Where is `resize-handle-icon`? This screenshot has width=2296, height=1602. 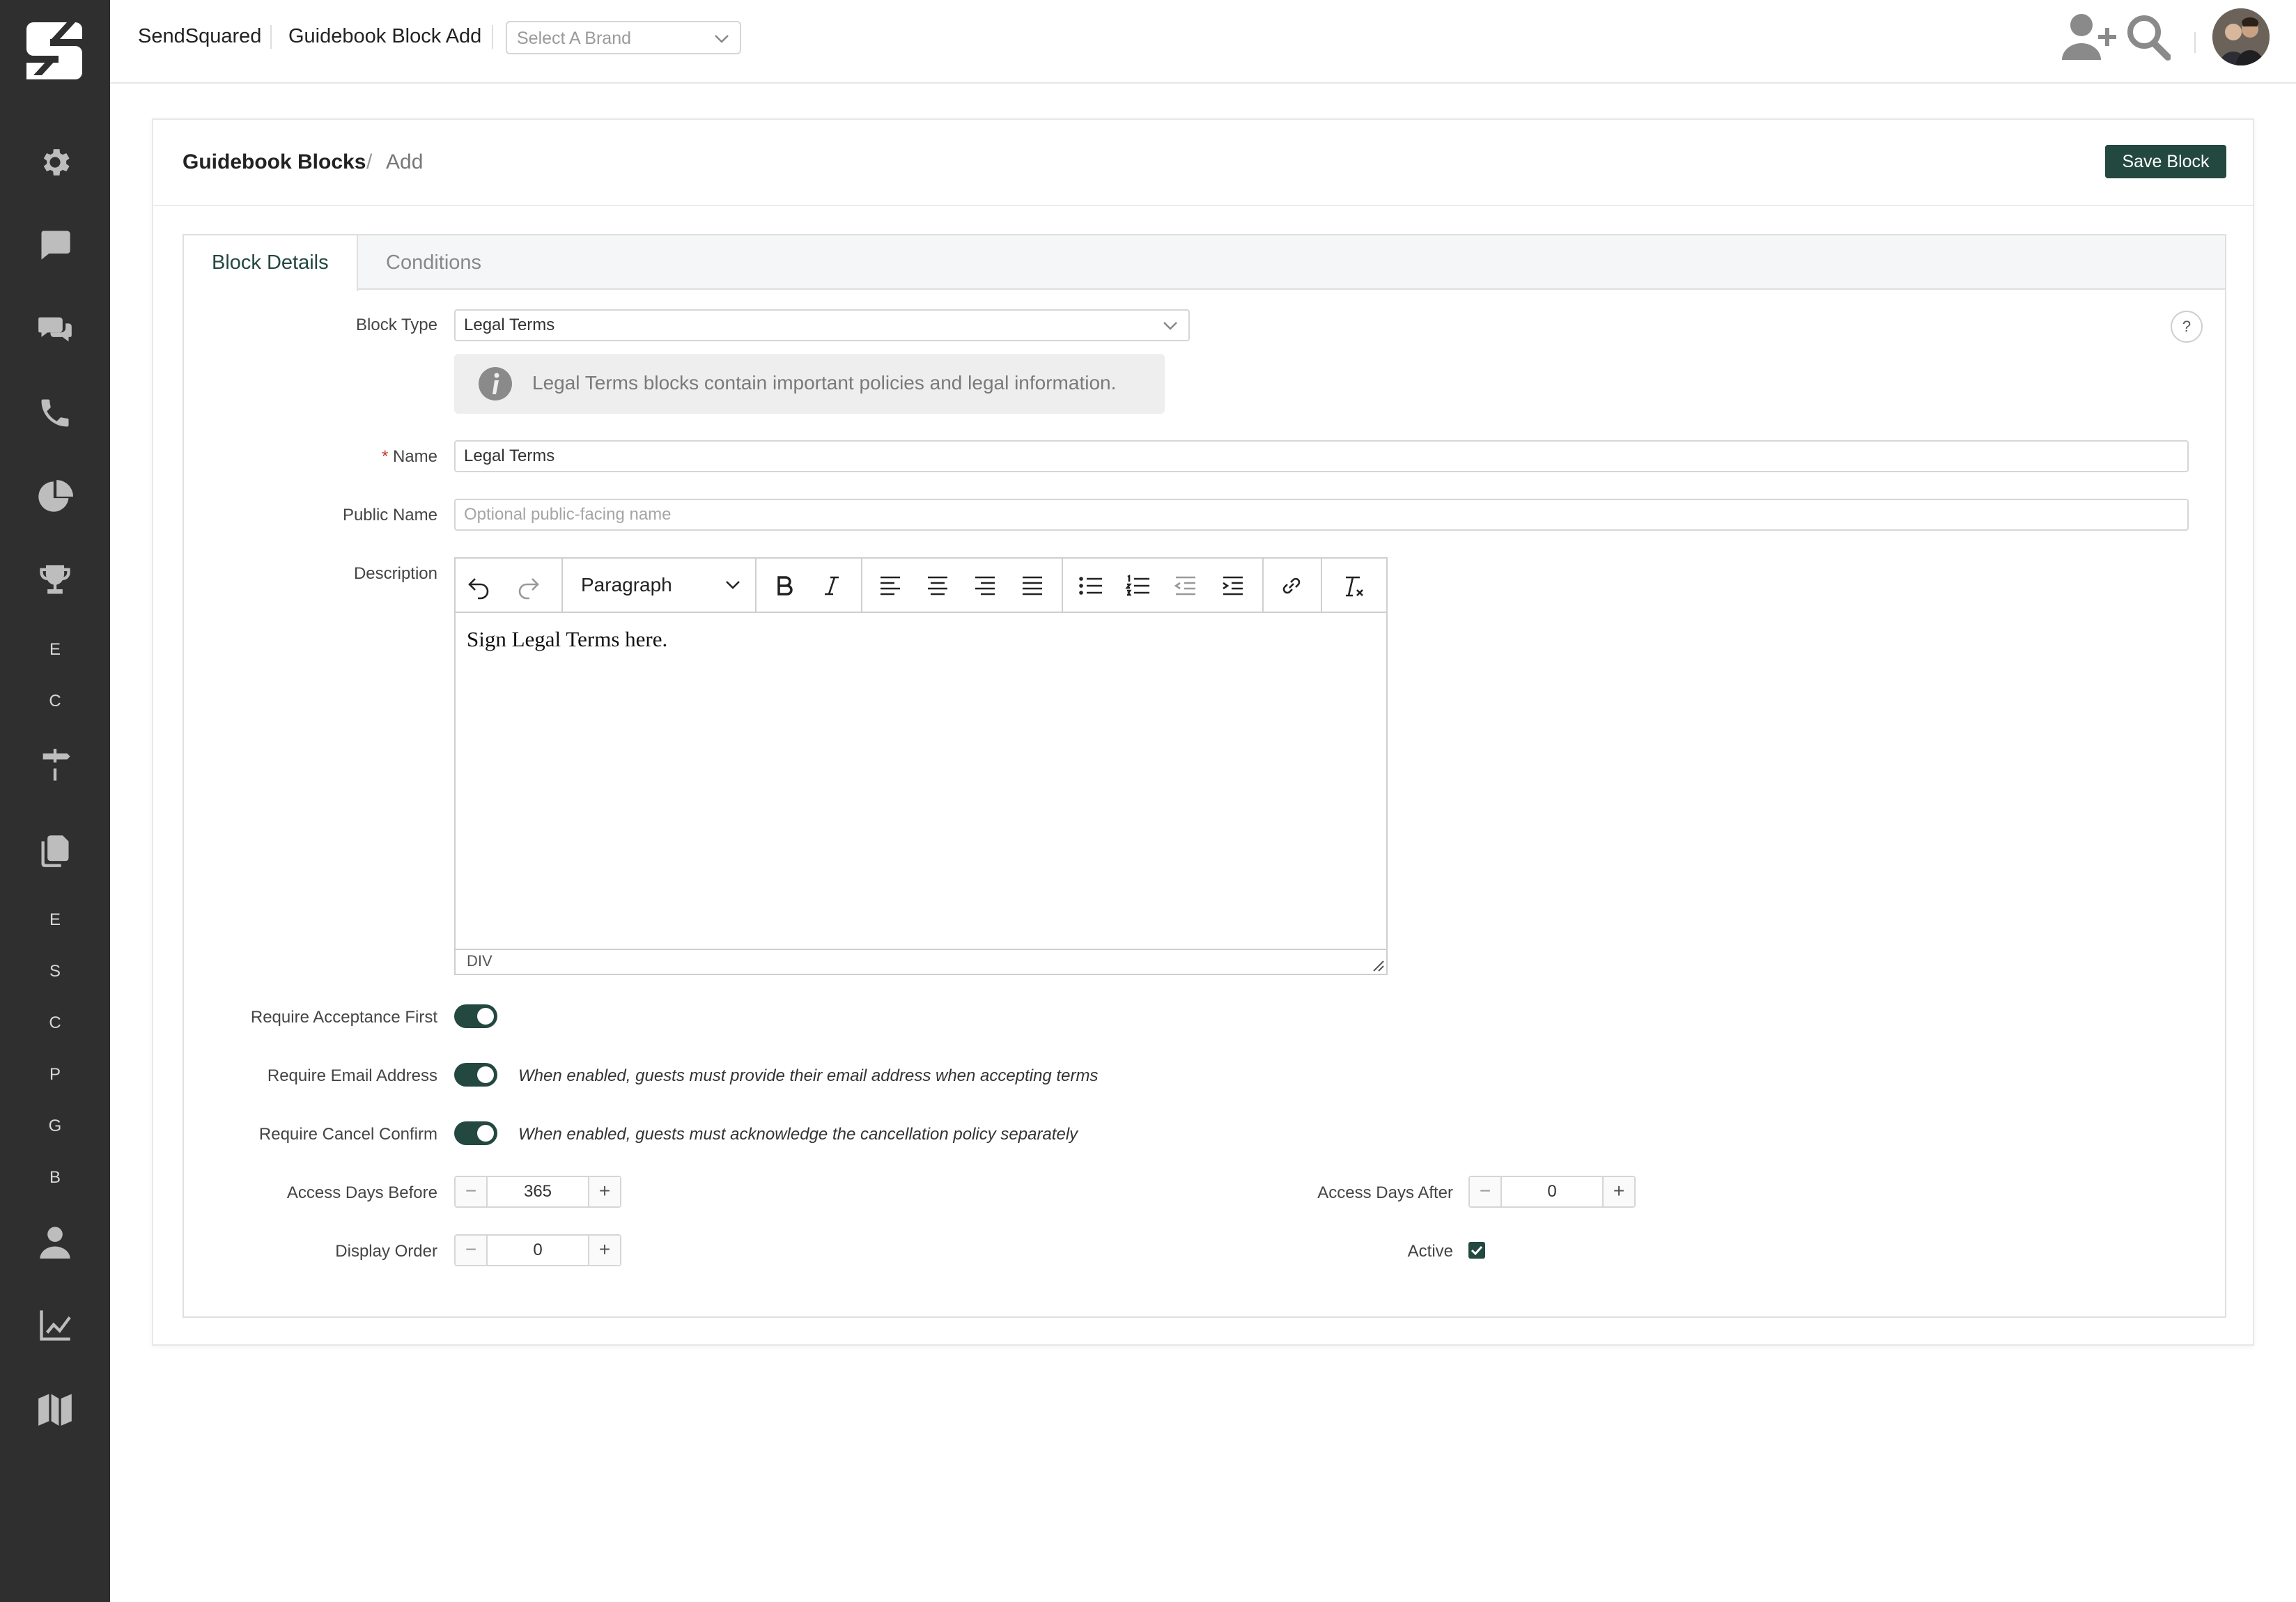 resize-handle-icon is located at coordinates (1377, 964).